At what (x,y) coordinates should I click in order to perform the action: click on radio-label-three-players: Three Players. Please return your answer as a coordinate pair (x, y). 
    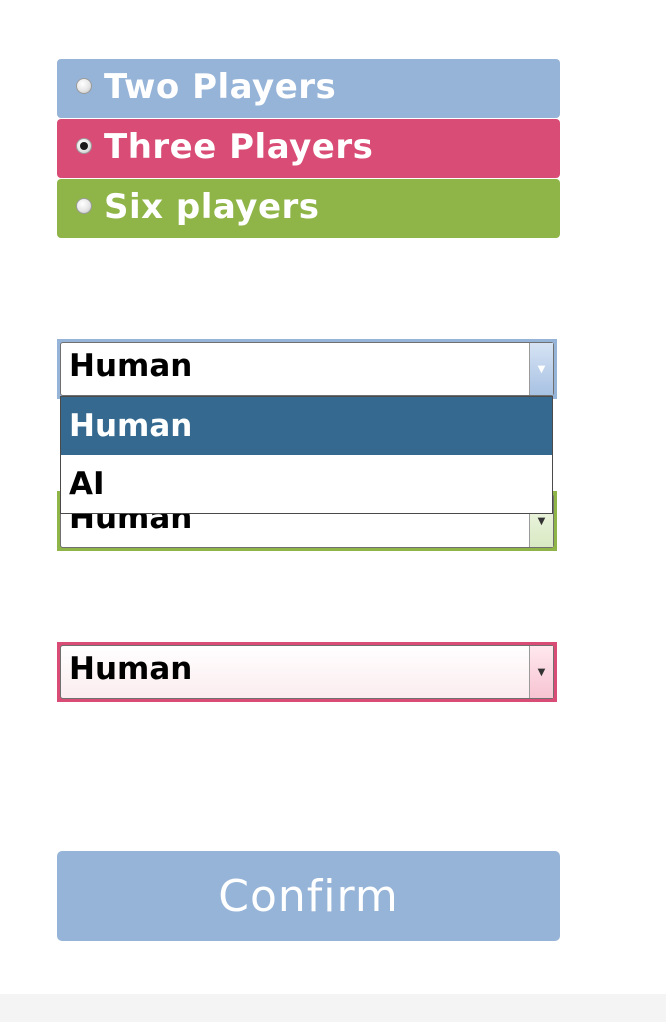
    Looking at the image, I should click on (239, 146).